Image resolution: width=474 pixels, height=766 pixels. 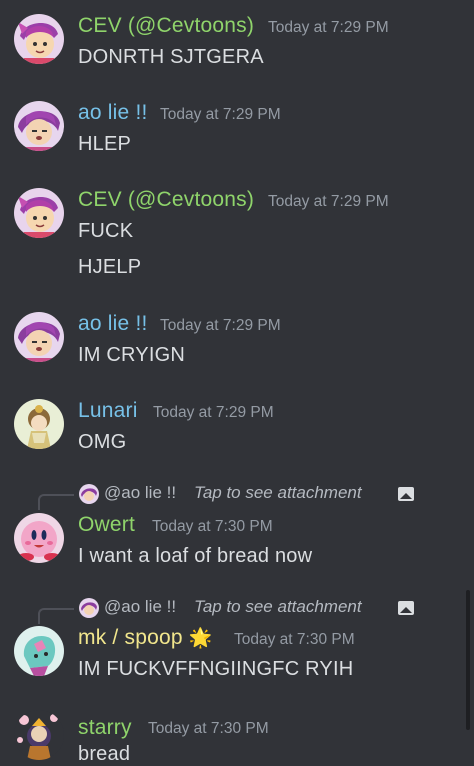 I want to click on author-name: mk / spoop 🌟, so click(x=145, y=638).